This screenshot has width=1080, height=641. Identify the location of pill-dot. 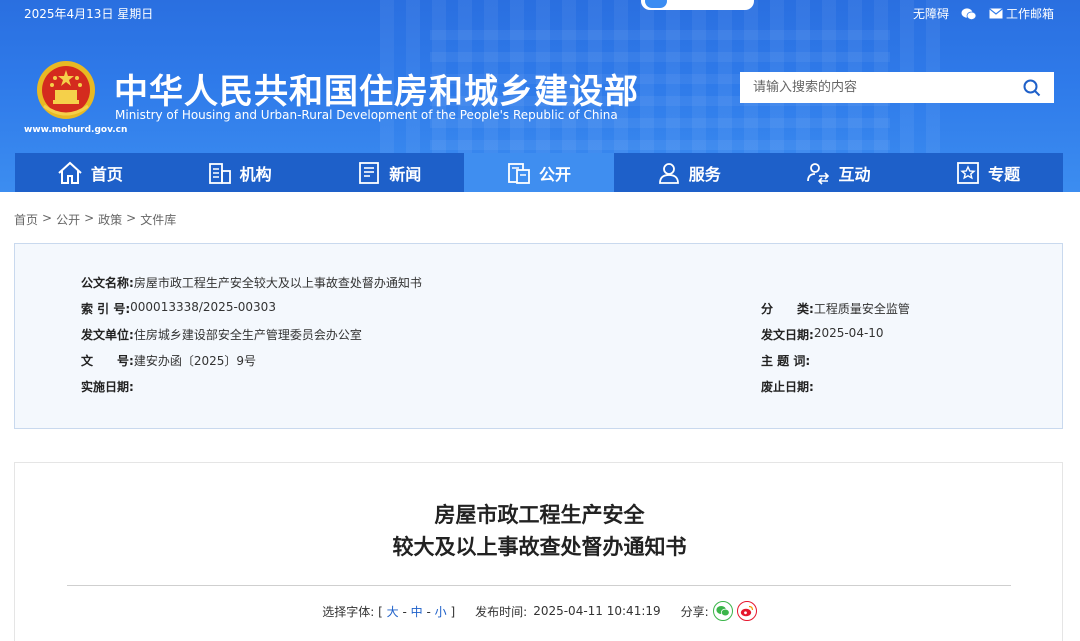
(656, 4).